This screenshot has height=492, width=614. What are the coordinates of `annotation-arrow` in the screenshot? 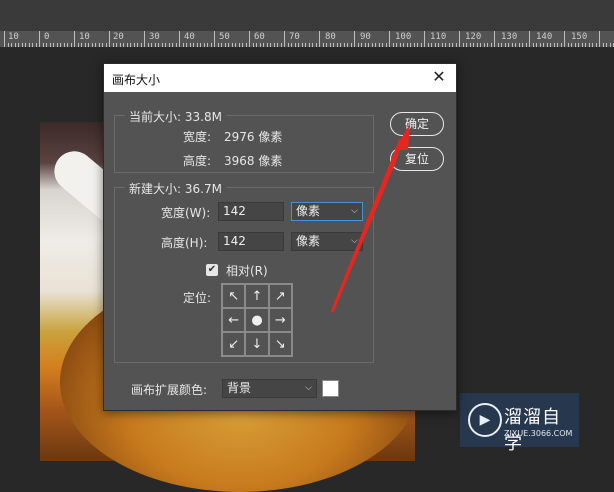 It's located at (370, 218).